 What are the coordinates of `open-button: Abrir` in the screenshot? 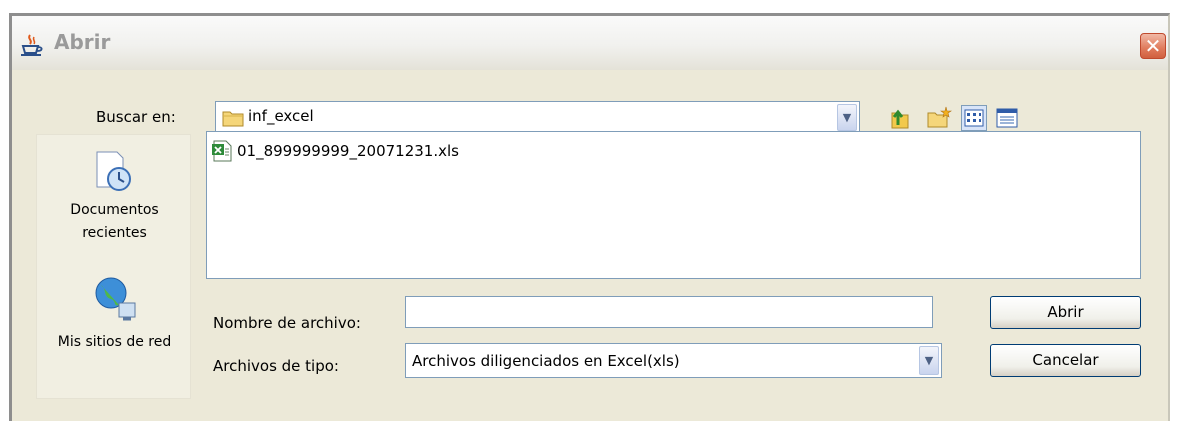 It's located at (1065, 312).